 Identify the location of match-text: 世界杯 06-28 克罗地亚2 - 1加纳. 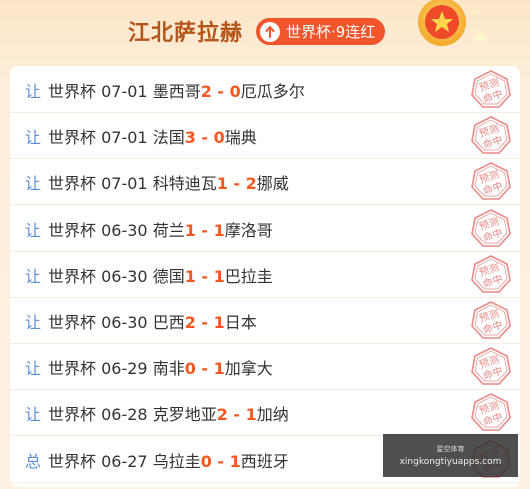
(168, 413).